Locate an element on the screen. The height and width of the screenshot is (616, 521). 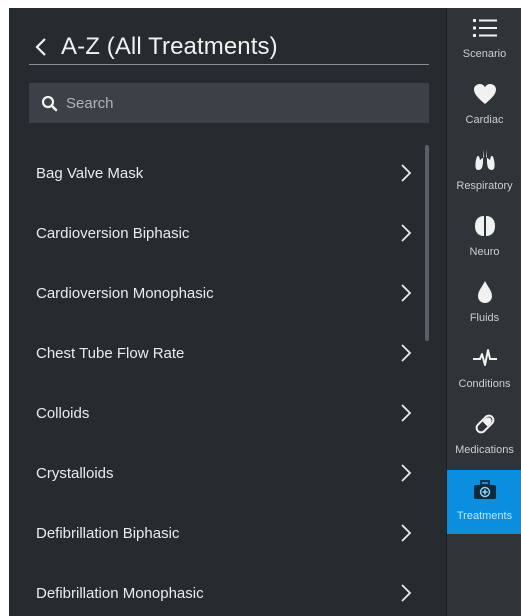
list-icon is located at coordinates (484, 28).